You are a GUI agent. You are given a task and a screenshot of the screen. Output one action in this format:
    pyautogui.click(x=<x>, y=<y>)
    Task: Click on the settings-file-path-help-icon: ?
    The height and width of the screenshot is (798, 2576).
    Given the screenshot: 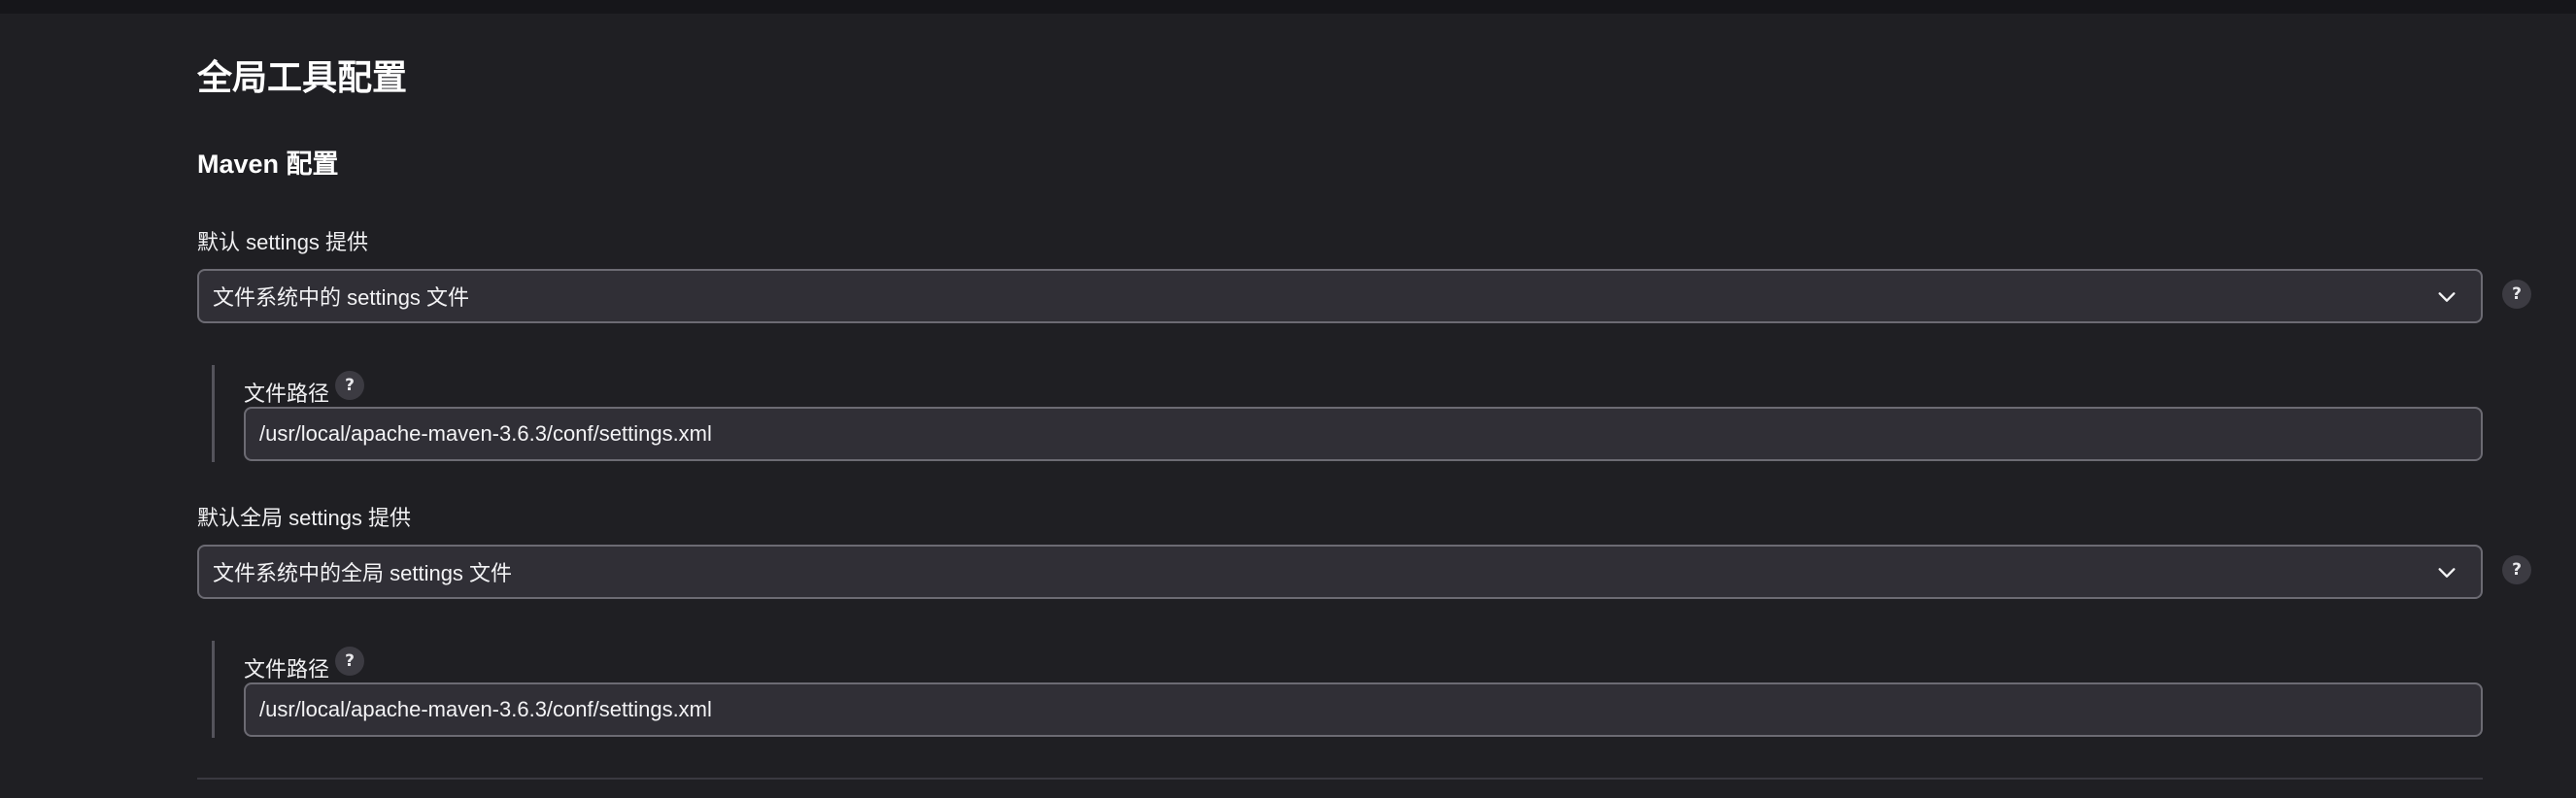 What is the action you would take?
    pyautogui.click(x=349, y=385)
    